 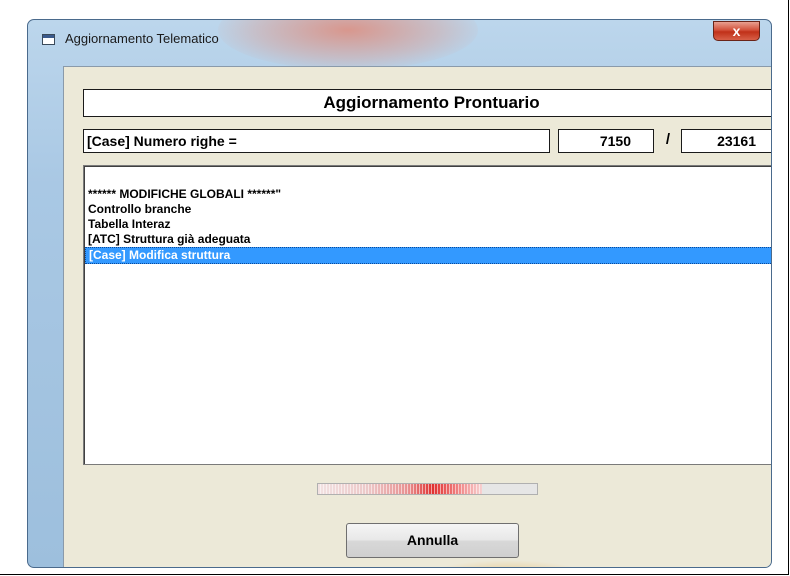 I want to click on progress-bar, so click(x=427, y=489).